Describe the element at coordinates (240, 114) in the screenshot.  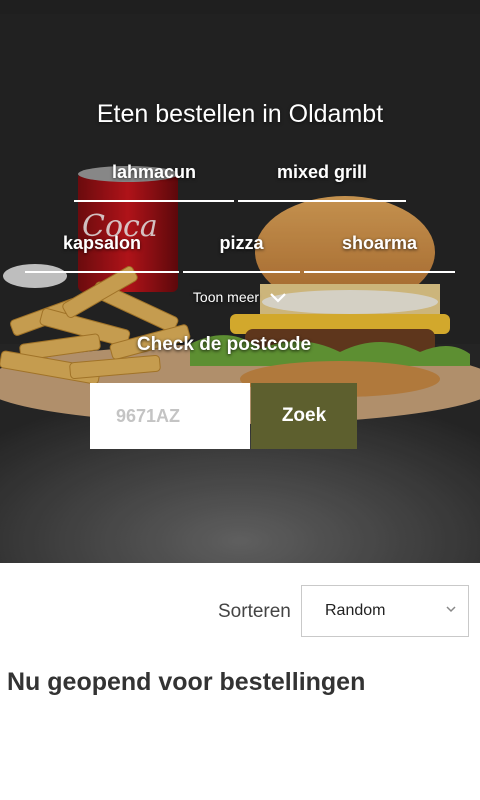
I see `hero-title: Eten bestellen in Oldambt` at that location.